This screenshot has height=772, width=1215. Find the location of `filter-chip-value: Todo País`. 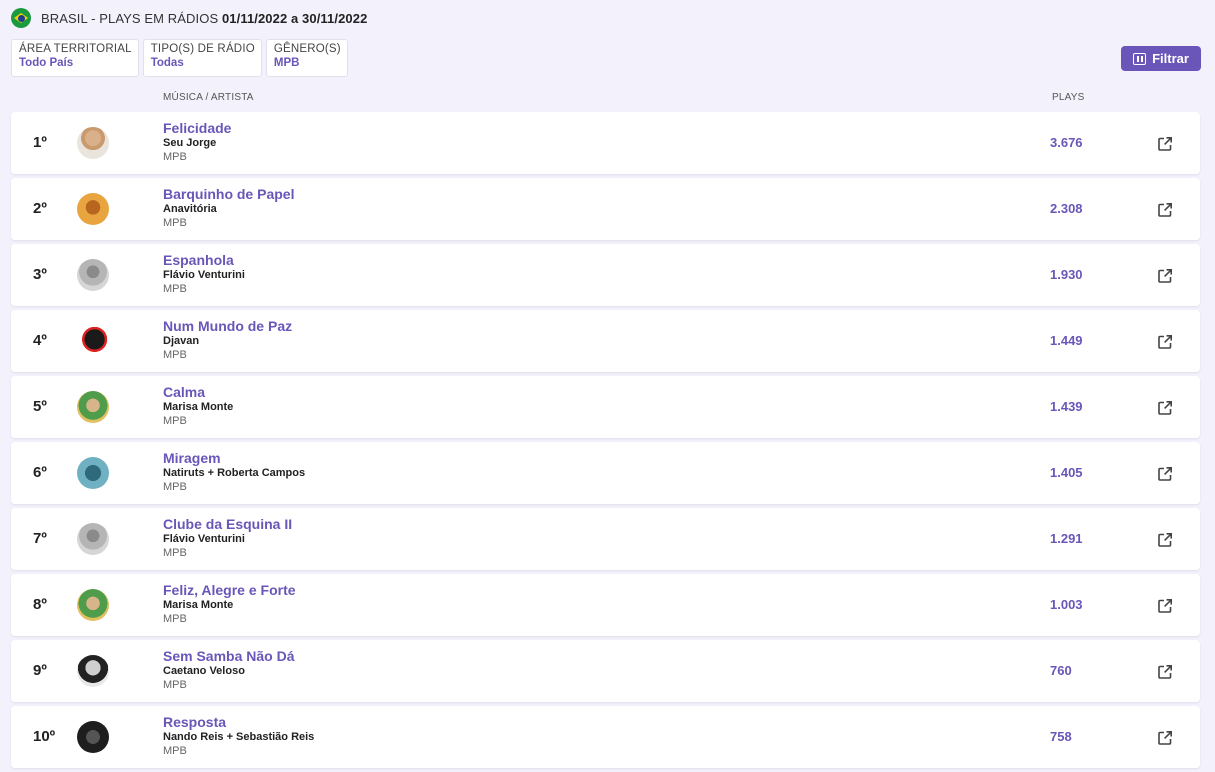

filter-chip-value: Todo País is located at coordinates (46, 63).